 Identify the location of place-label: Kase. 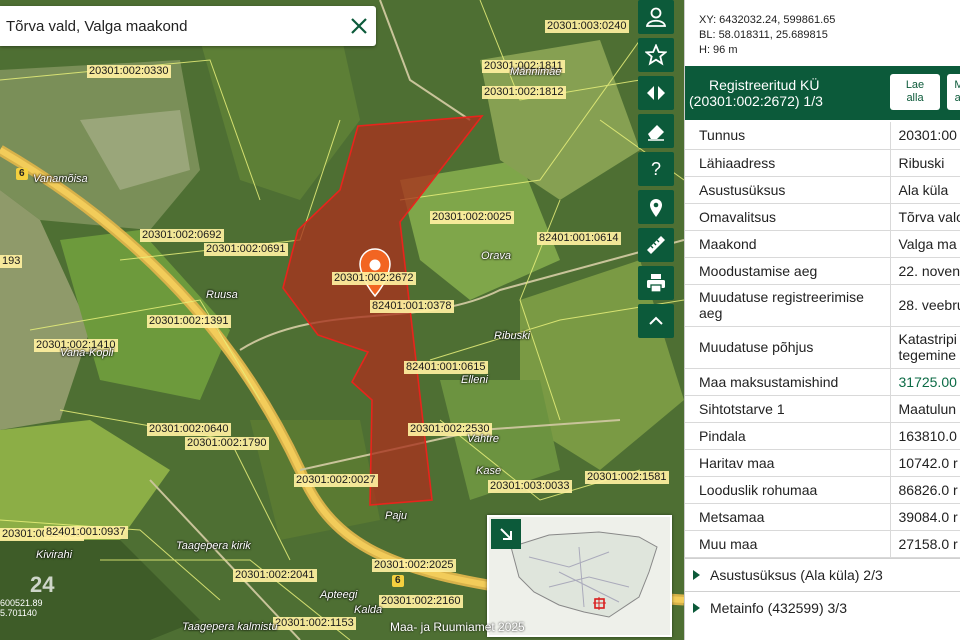
(489, 471).